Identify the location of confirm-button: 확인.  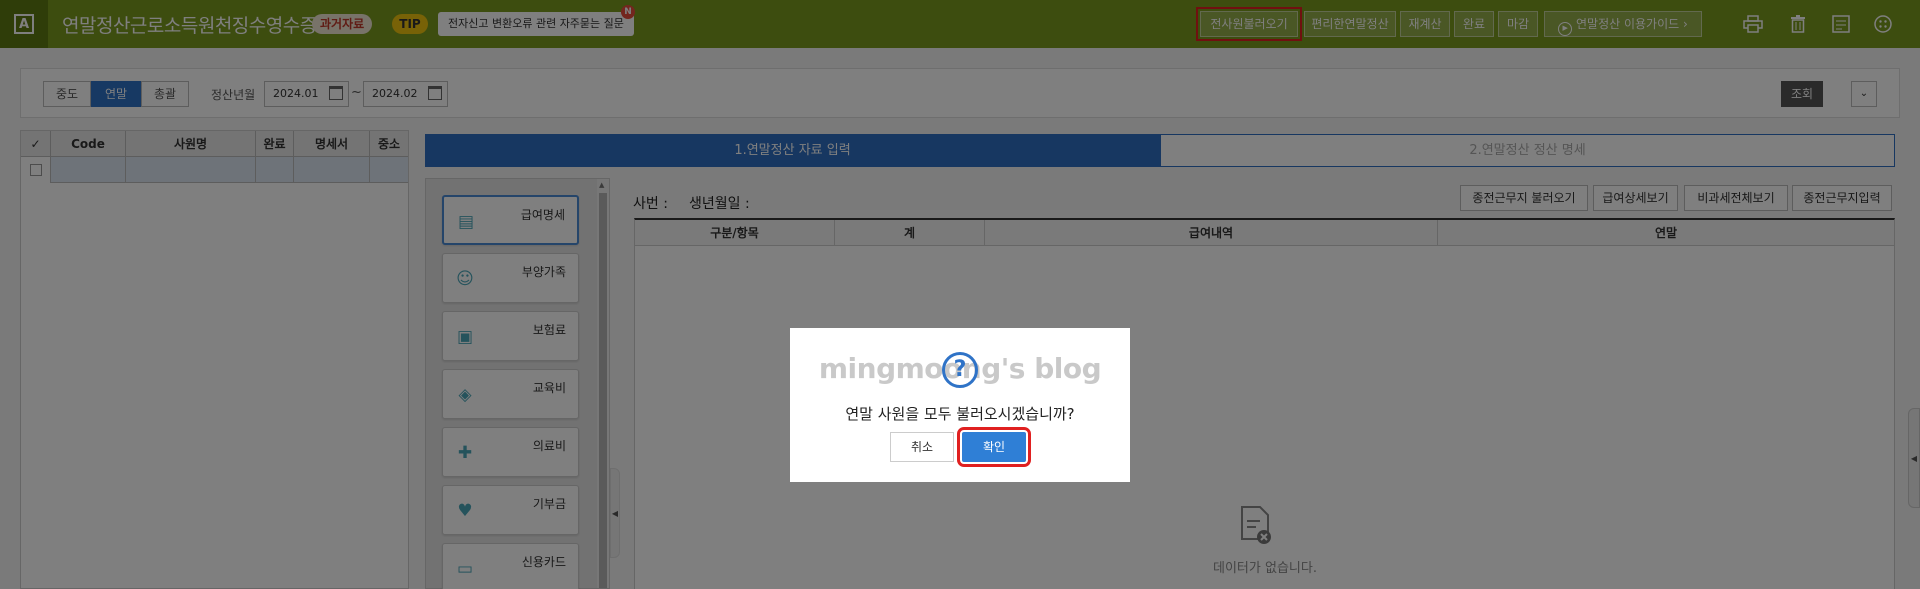
(994, 447).